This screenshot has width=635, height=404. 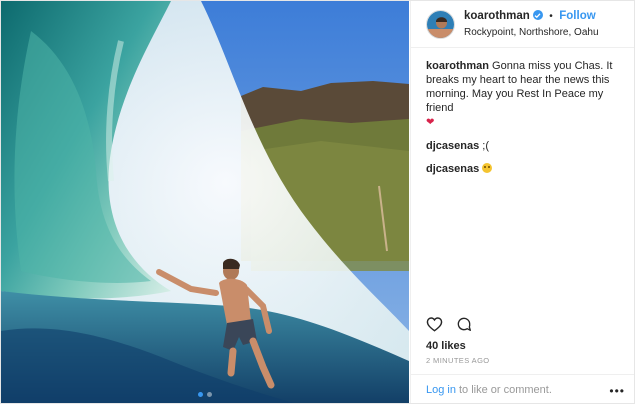 I want to click on sad-face-emoji-icon, so click(x=487, y=168).